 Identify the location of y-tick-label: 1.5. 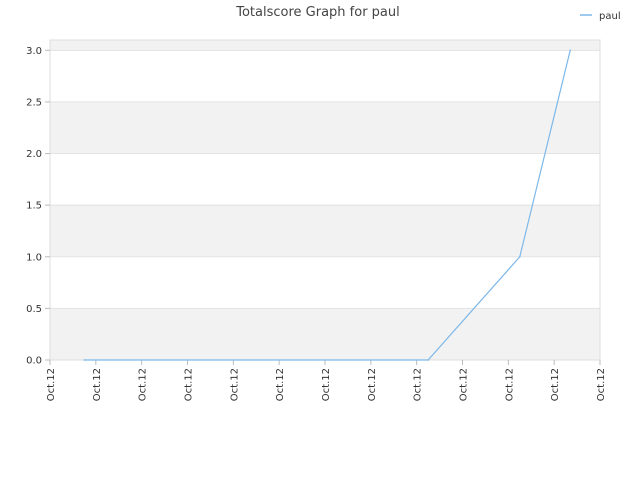
(34, 206).